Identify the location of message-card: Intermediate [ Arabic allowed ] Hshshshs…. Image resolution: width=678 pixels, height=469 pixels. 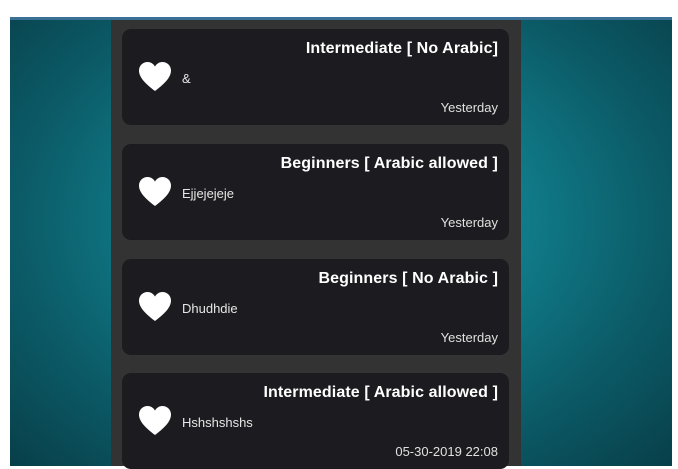
(315, 421).